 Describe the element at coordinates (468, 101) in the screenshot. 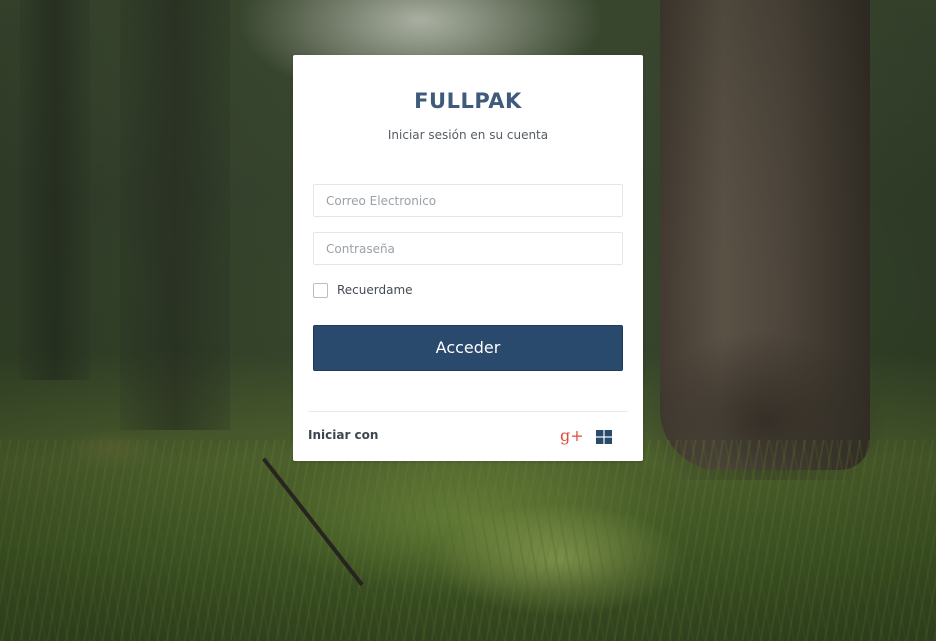

I see `brand-title: FULLPAK` at that location.